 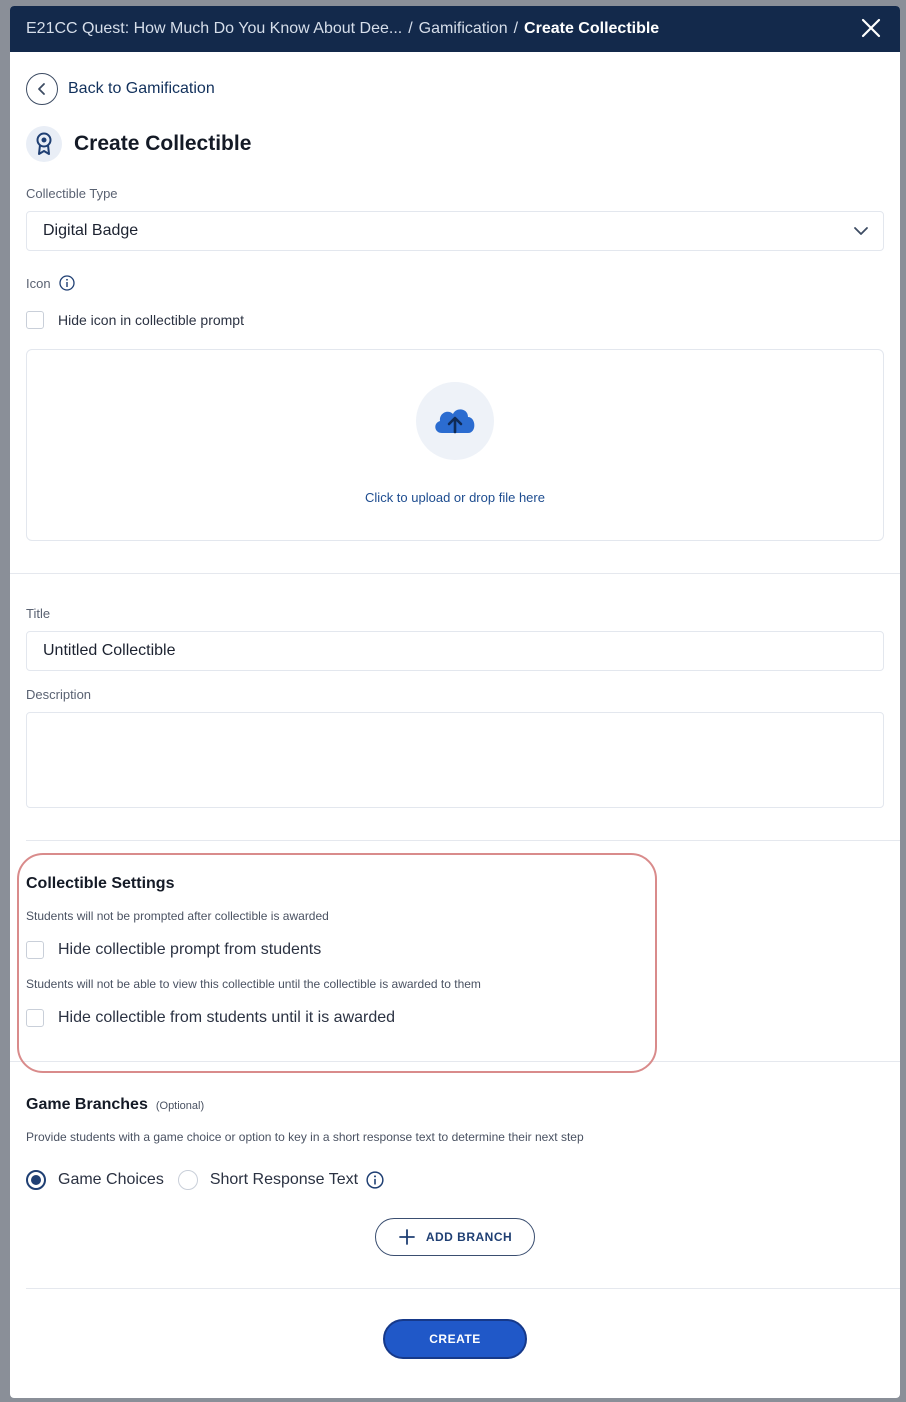 I want to click on hide-icon-label: Hide icon in collectible prompt, so click(x=151, y=320).